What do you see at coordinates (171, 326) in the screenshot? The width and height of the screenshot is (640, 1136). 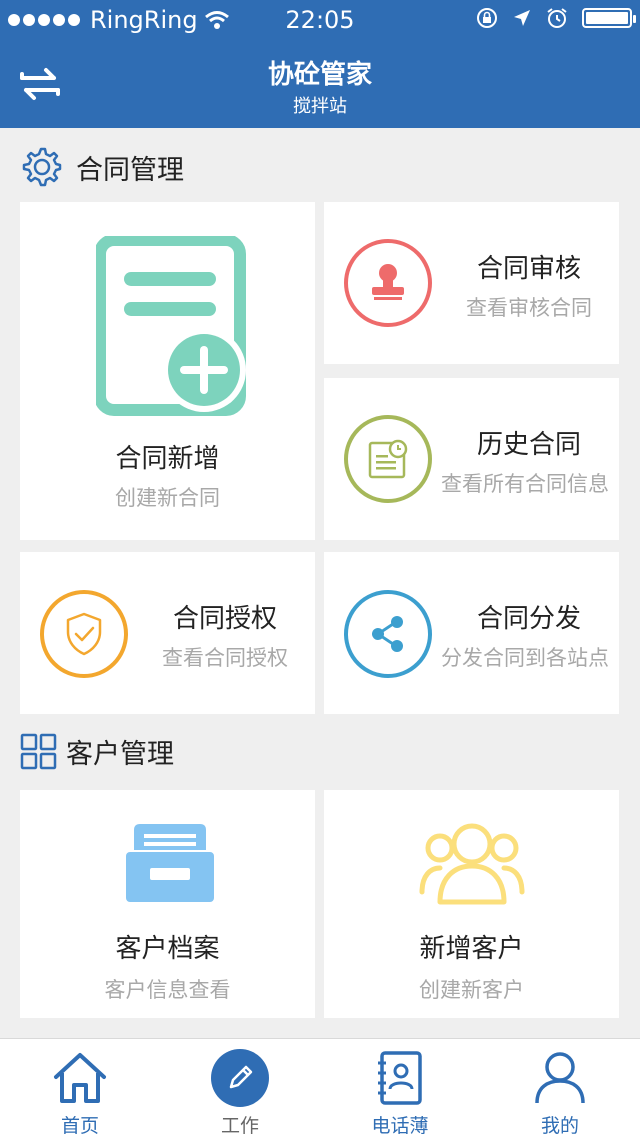 I see `document-add-icon` at bounding box center [171, 326].